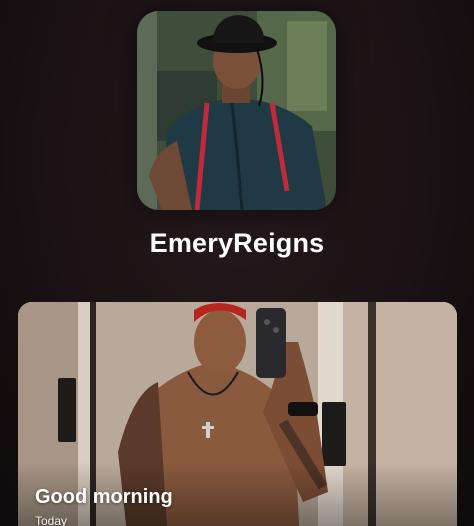 This screenshot has height=526, width=474. What do you see at coordinates (51, 520) in the screenshot?
I see `post-timestamp: Today` at bounding box center [51, 520].